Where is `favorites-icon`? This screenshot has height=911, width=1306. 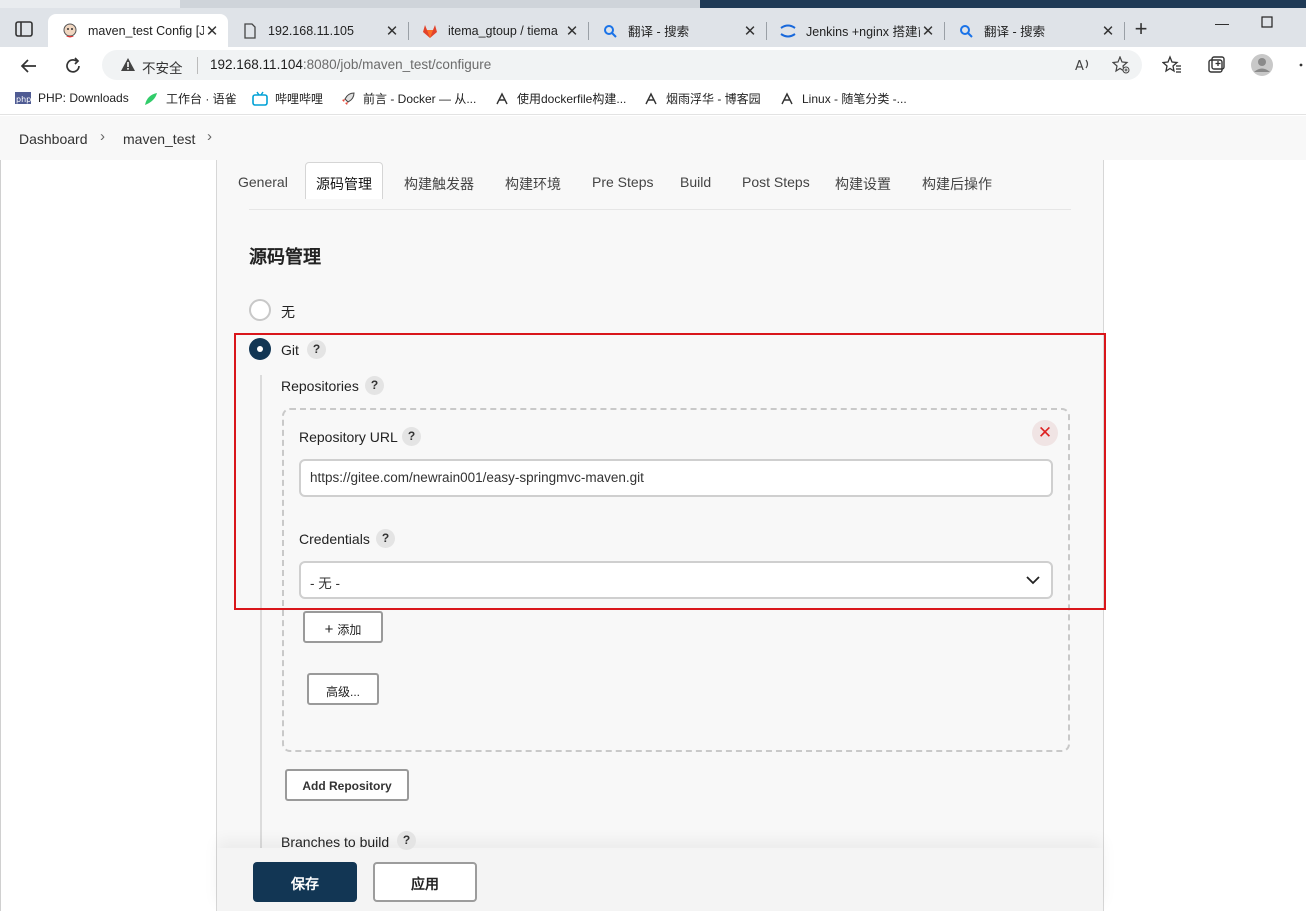
favorites-icon is located at coordinates (1171, 65).